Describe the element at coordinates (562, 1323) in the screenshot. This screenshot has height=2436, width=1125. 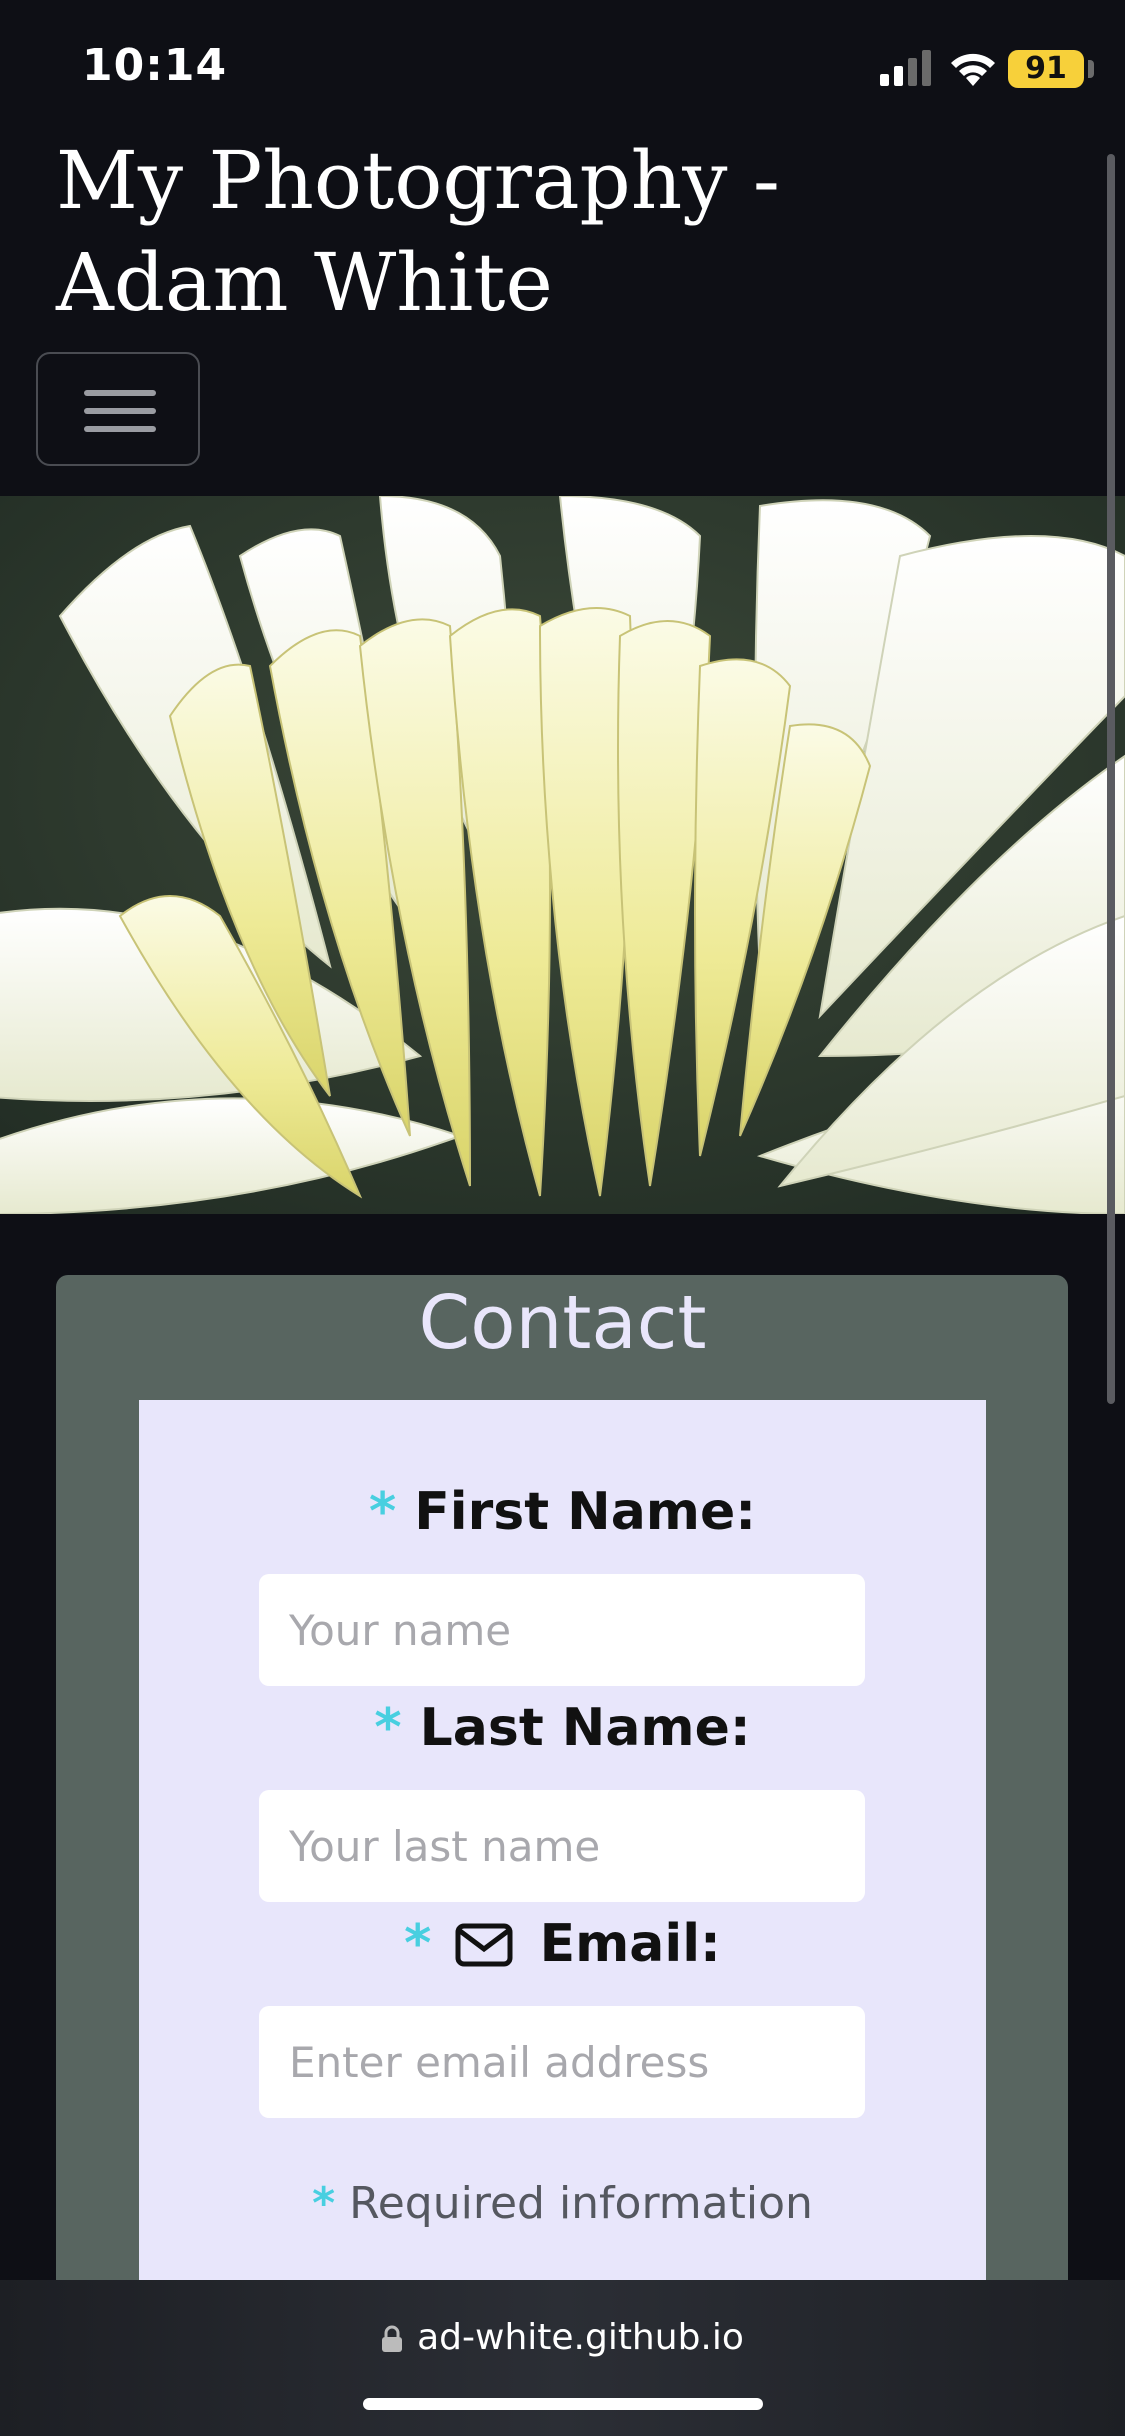
I see `contact-heading: Contact` at that location.